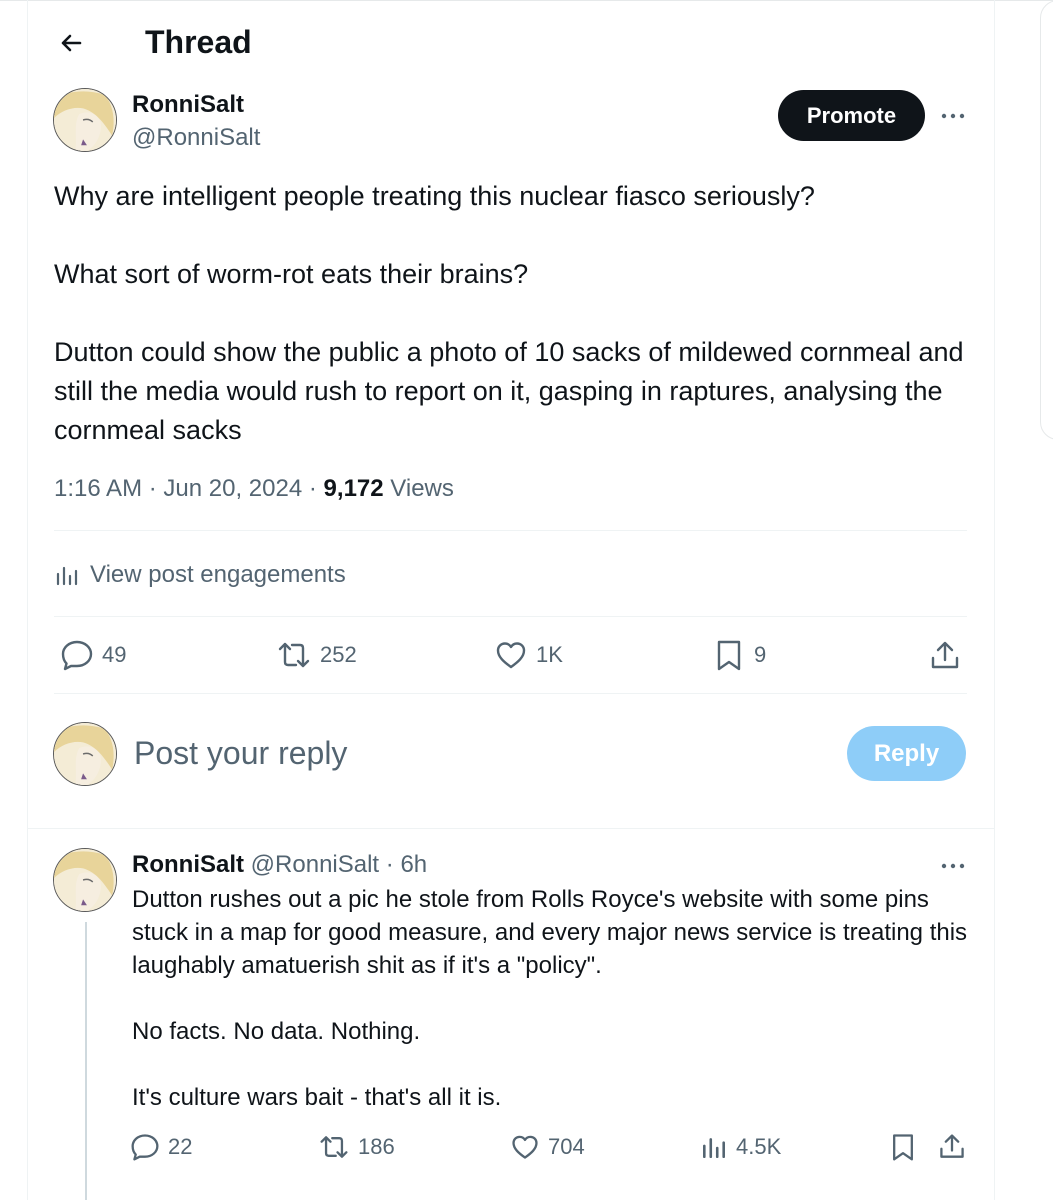 The height and width of the screenshot is (1200, 1053). I want to click on reply-views-action: 4.5K, so click(740, 1147).